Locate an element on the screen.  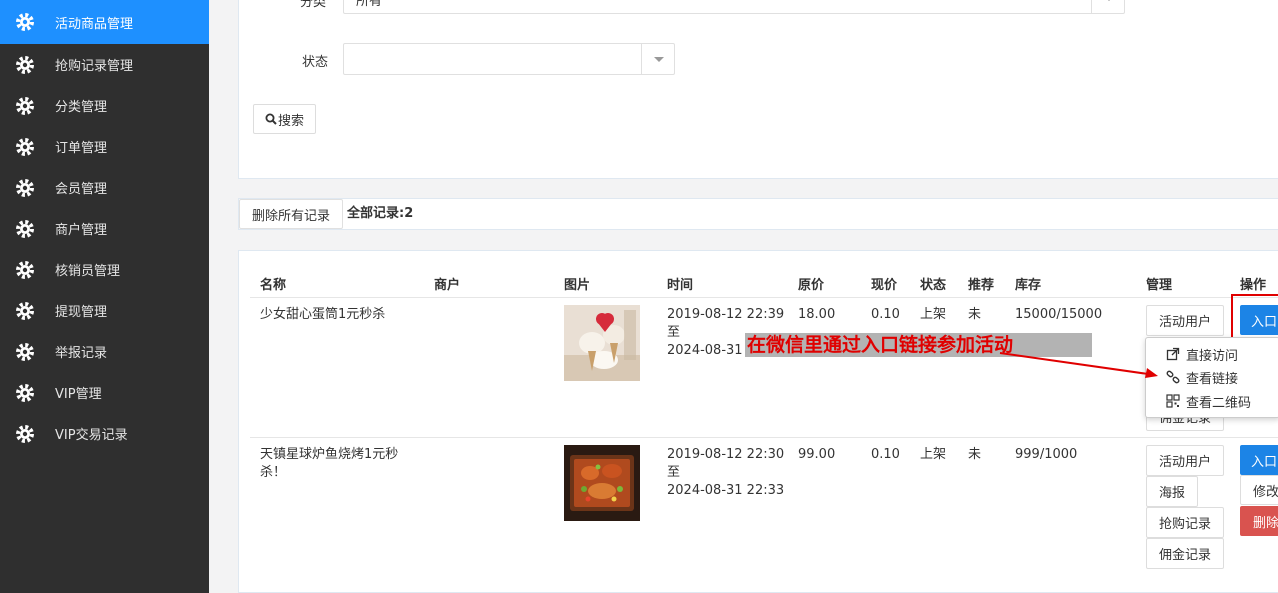
col-header-merchant: 商户 is located at coordinates (447, 285).